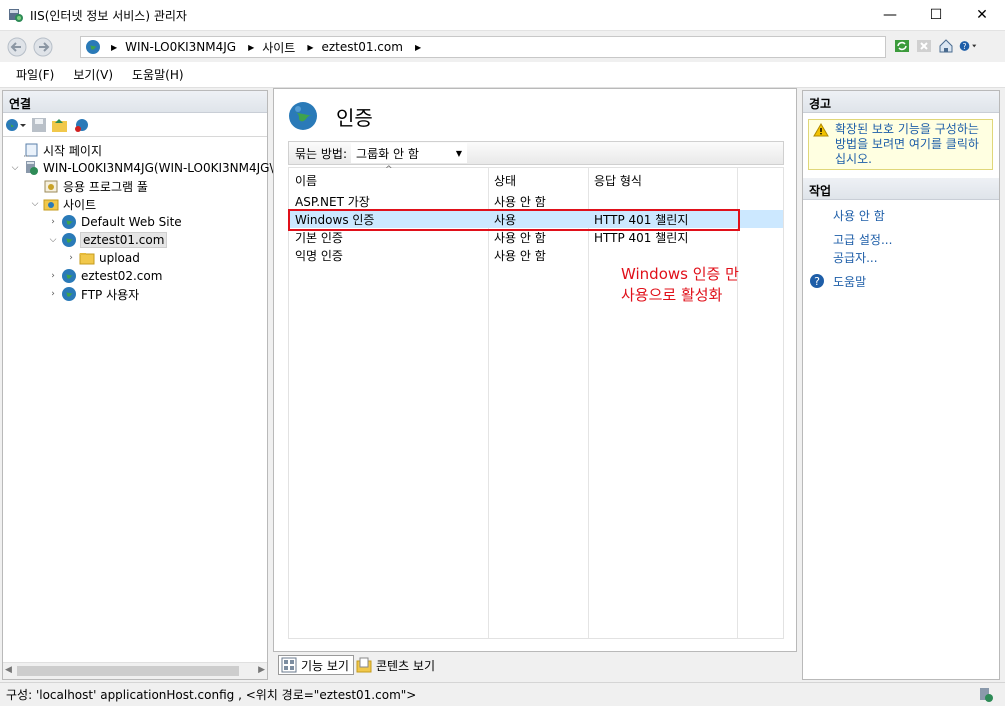  Describe the element at coordinates (902, 46) in the screenshot. I see `refresh-icon` at that location.